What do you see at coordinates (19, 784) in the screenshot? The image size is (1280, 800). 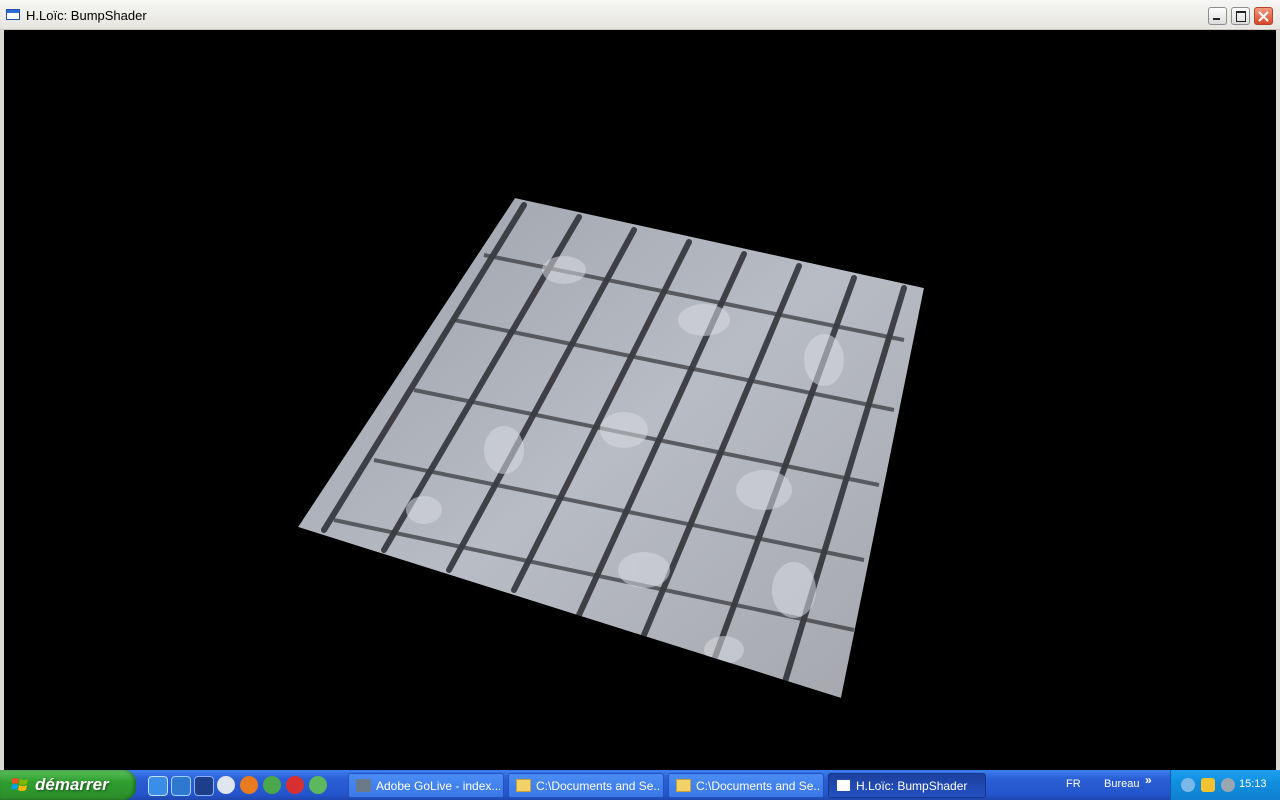 I see `windows-logo-icon` at bounding box center [19, 784].